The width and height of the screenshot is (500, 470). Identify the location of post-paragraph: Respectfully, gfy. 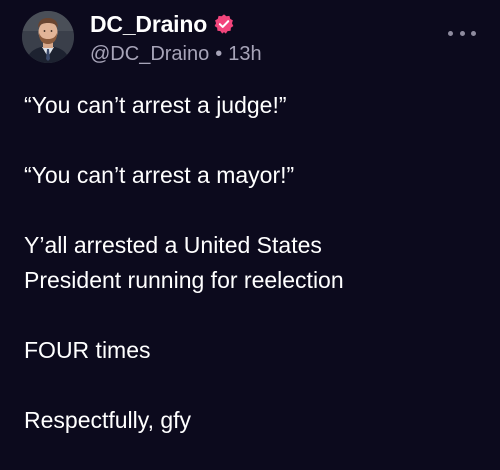
(108, 420).